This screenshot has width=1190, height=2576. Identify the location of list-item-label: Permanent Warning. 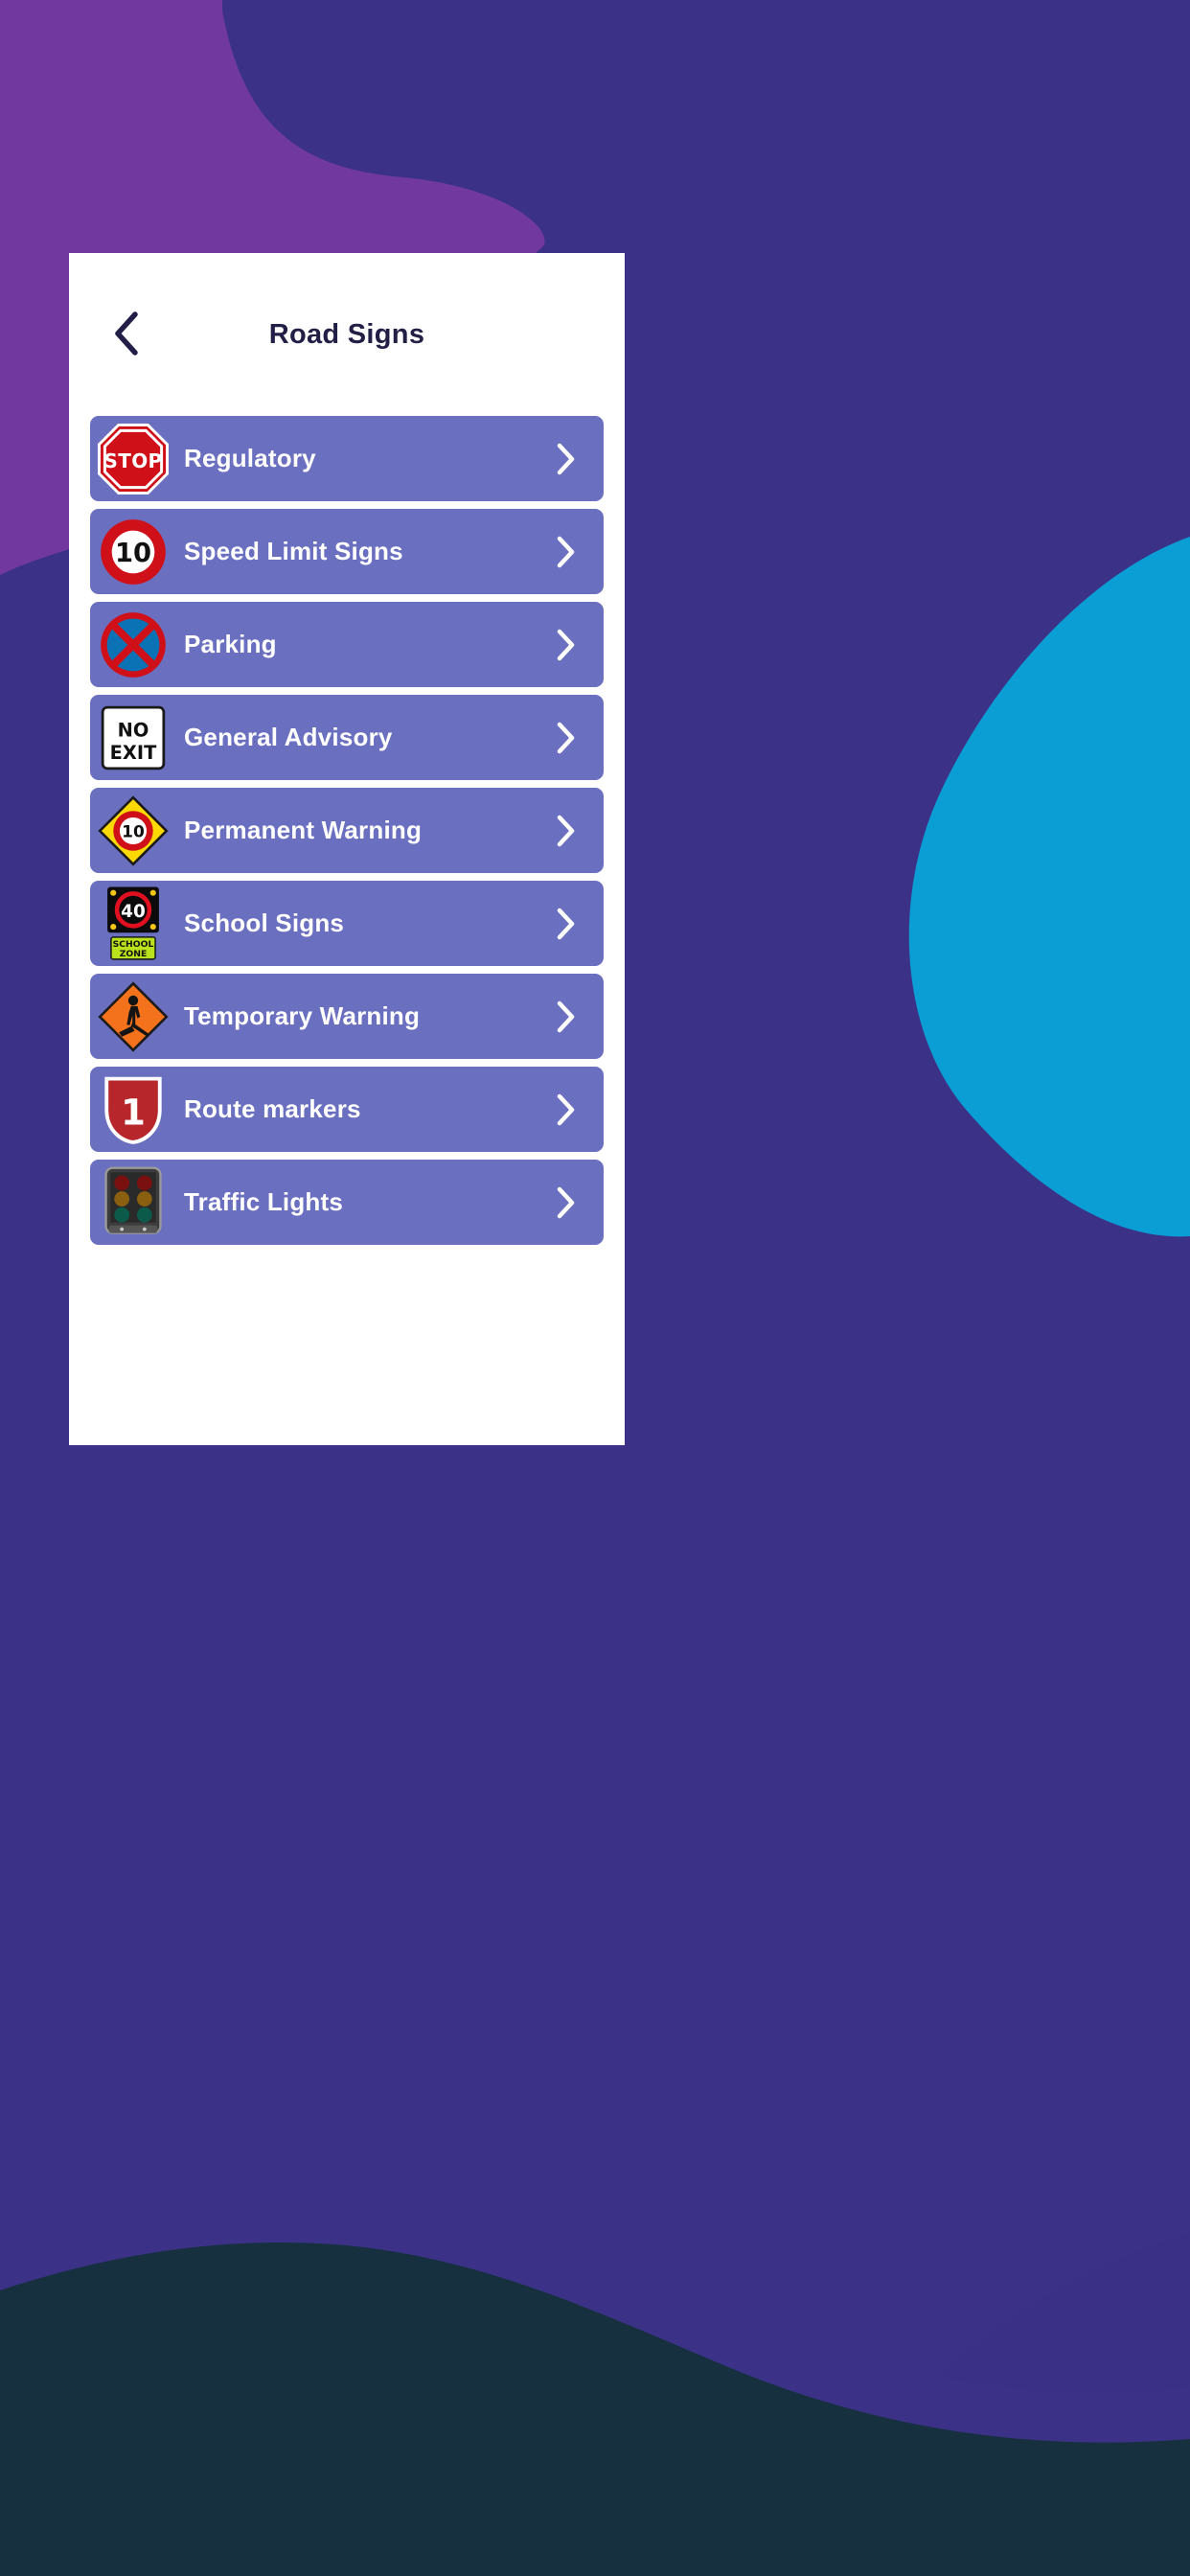
(303, 830).